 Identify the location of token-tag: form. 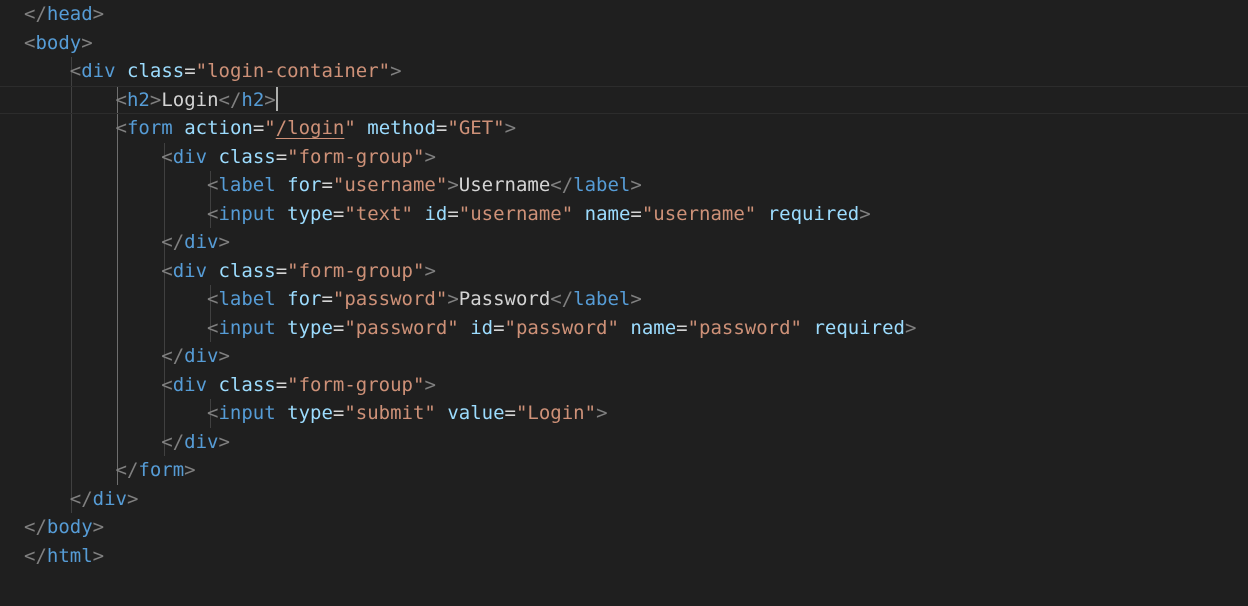
(149, 128).